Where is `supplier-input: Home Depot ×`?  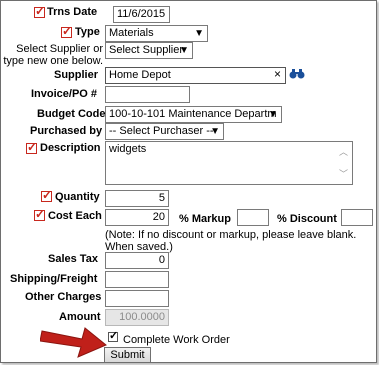 supplier-input: Home Depot × is located at coordinates (195, 75).